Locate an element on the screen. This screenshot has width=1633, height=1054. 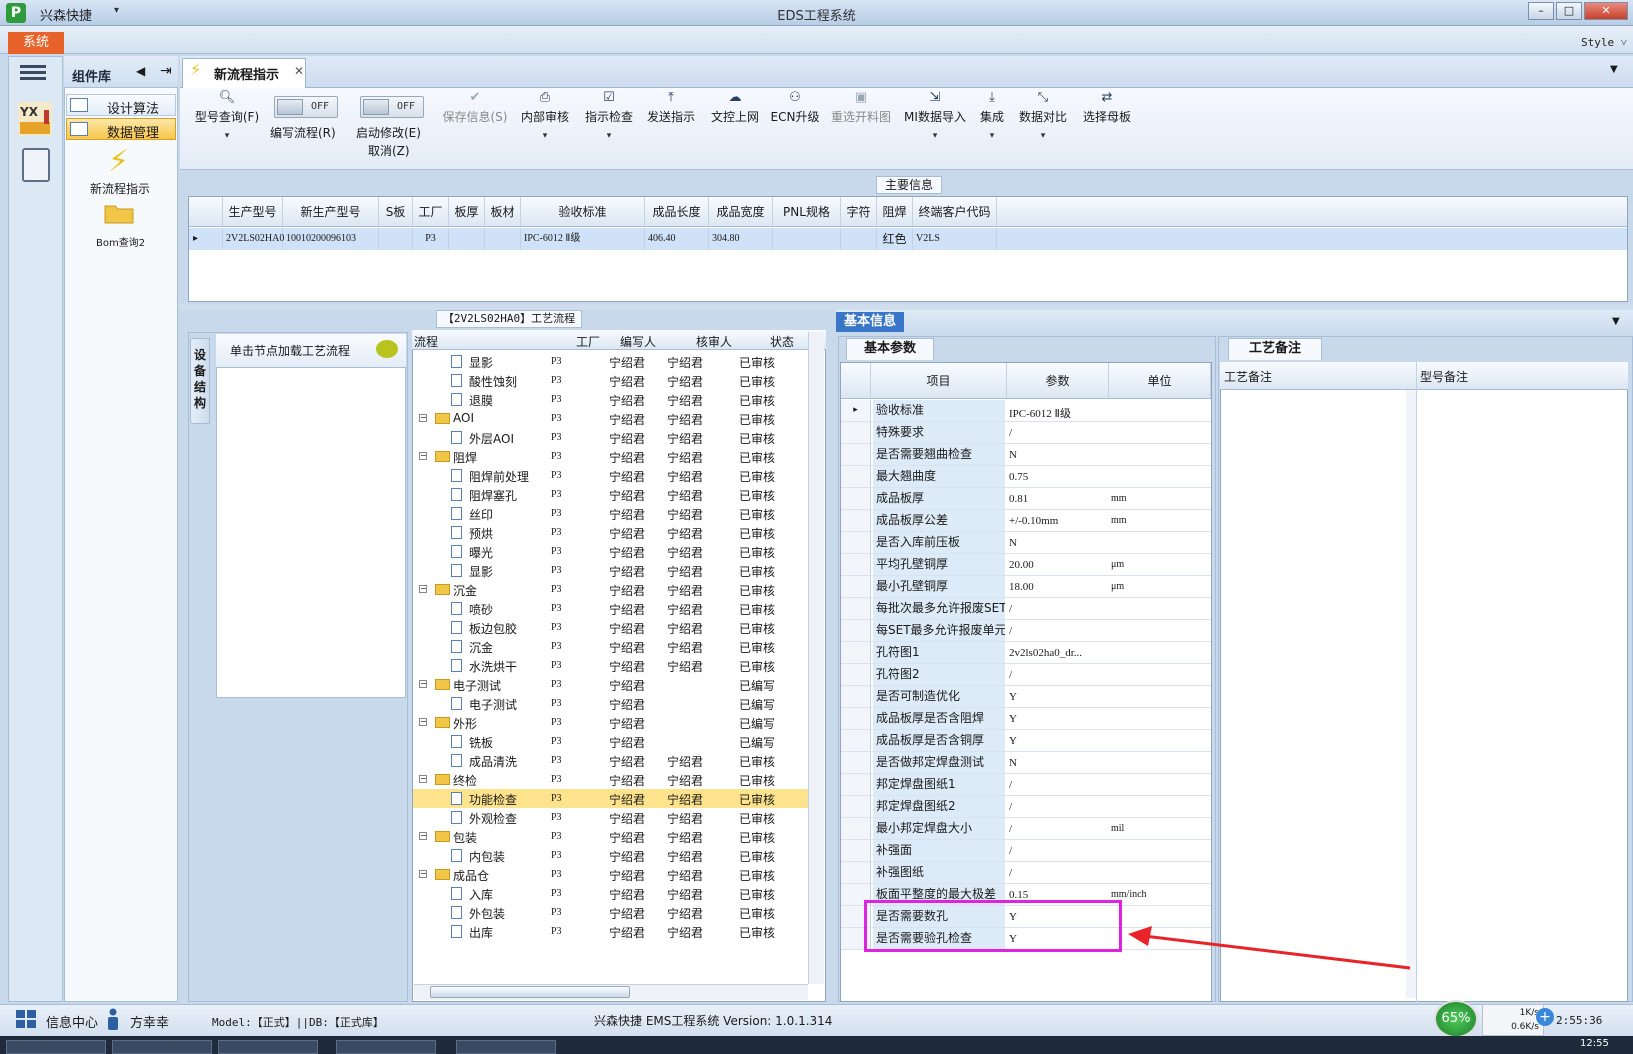
param-value: IPC-6012 Ⅱ级 is located at coordinates (1057, 413).